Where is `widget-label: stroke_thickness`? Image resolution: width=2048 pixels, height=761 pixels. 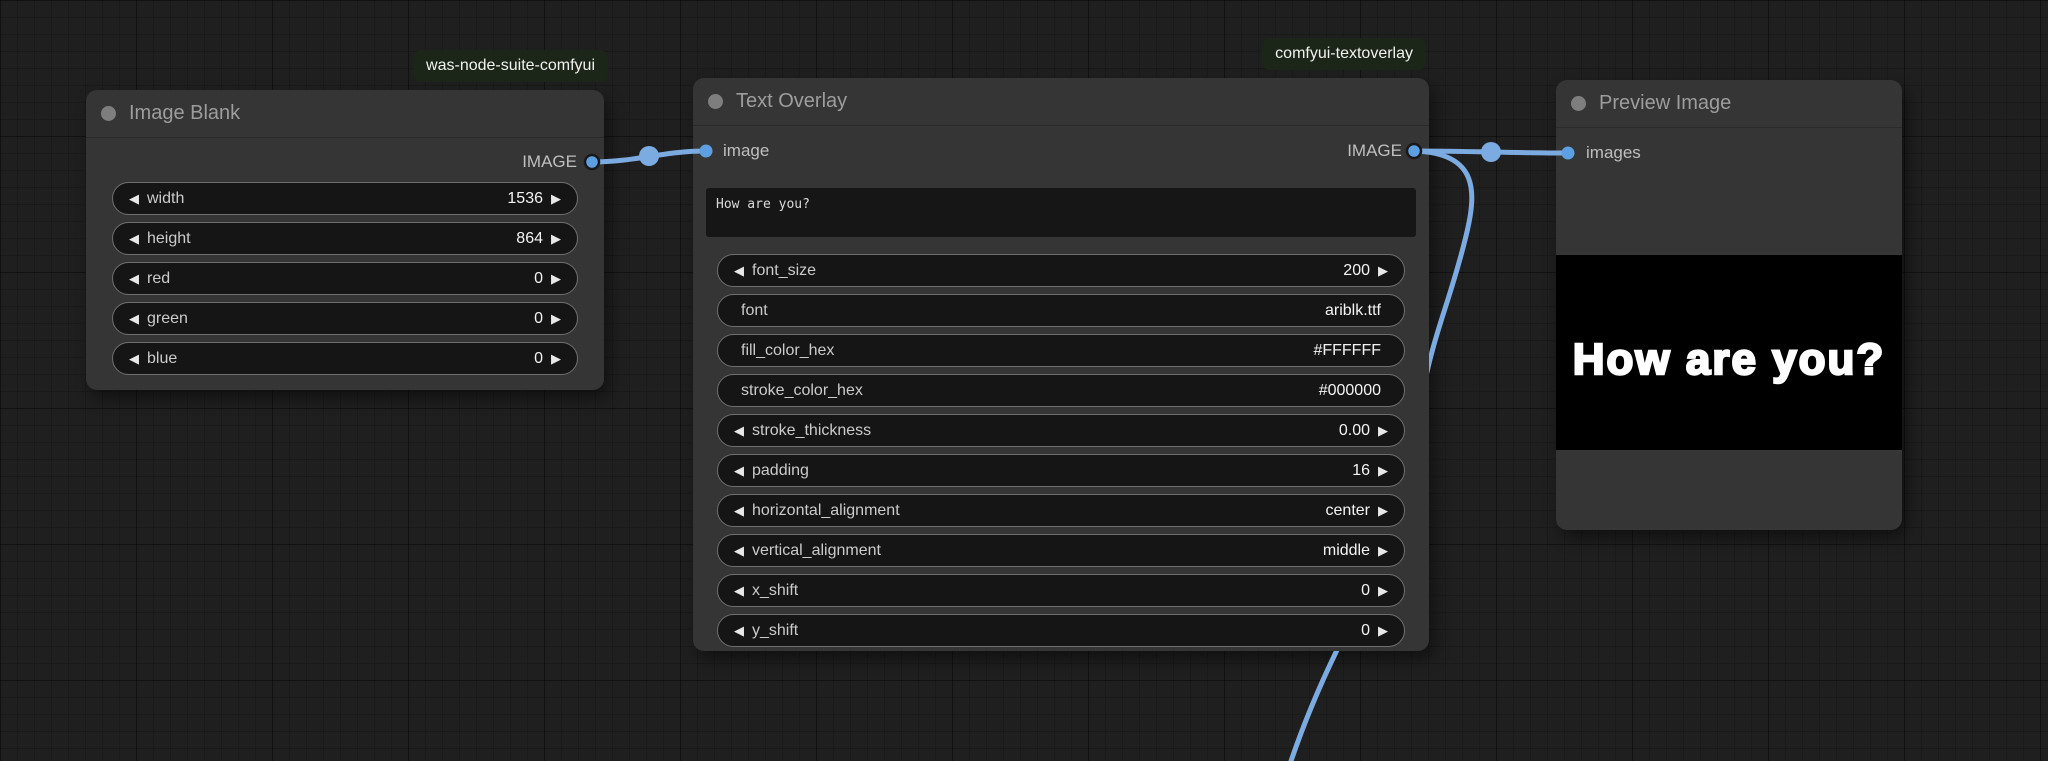
widget-label: stroke_thickness is located at coordinates (812, 430).